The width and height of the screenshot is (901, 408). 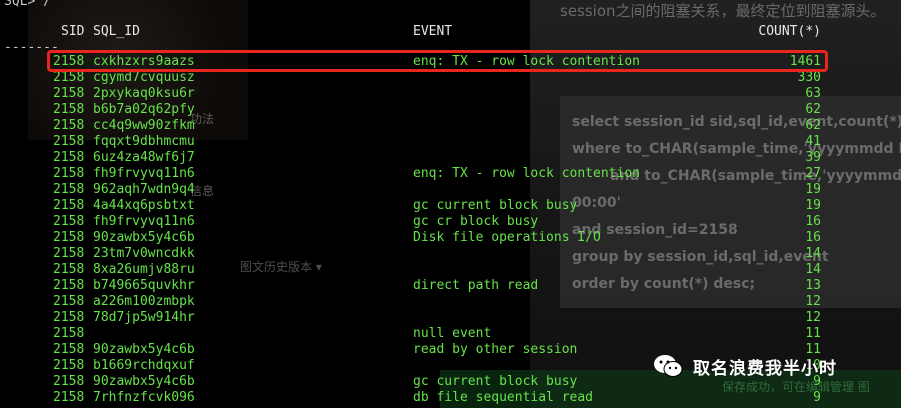 What do you see at coordinates (144, 285) in the screenshot?
I see `row-sql-id: b749665quvkhr` at bounding box center [144, 285].